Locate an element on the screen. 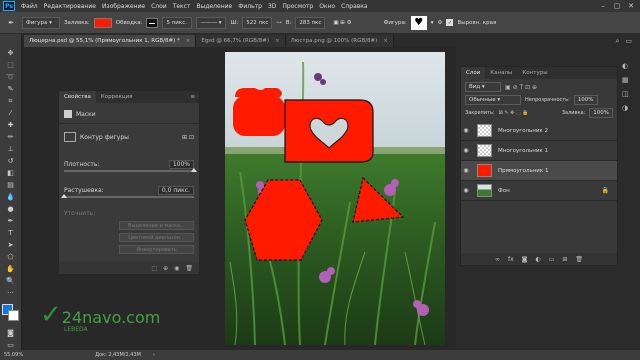 The image size is (640, 360). quick-select-tool-icon: ✎ is located at coordinates (11, 89).